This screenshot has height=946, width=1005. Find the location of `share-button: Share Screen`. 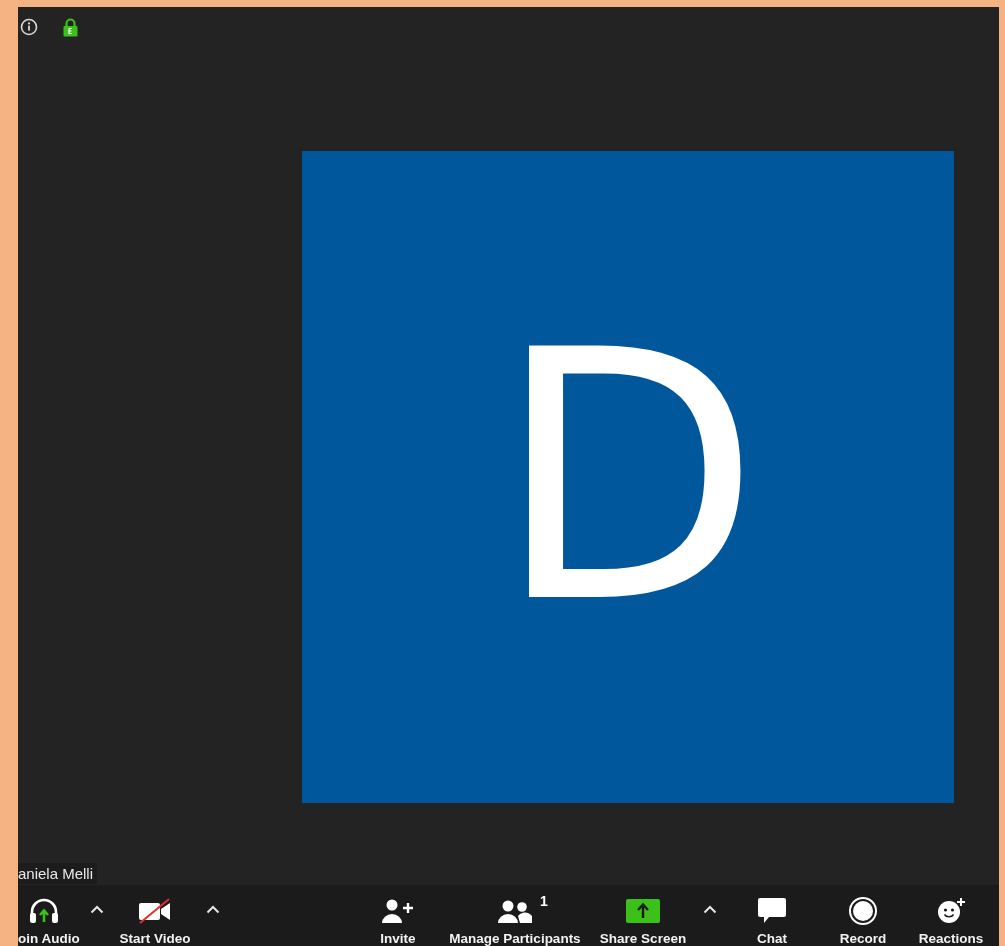

share-button: Share Screen is located at coordinates (643, 915).